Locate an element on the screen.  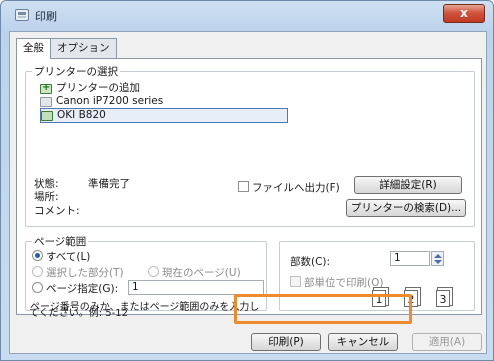
collate-page-front: 2 is located at coordinates (411, 298).